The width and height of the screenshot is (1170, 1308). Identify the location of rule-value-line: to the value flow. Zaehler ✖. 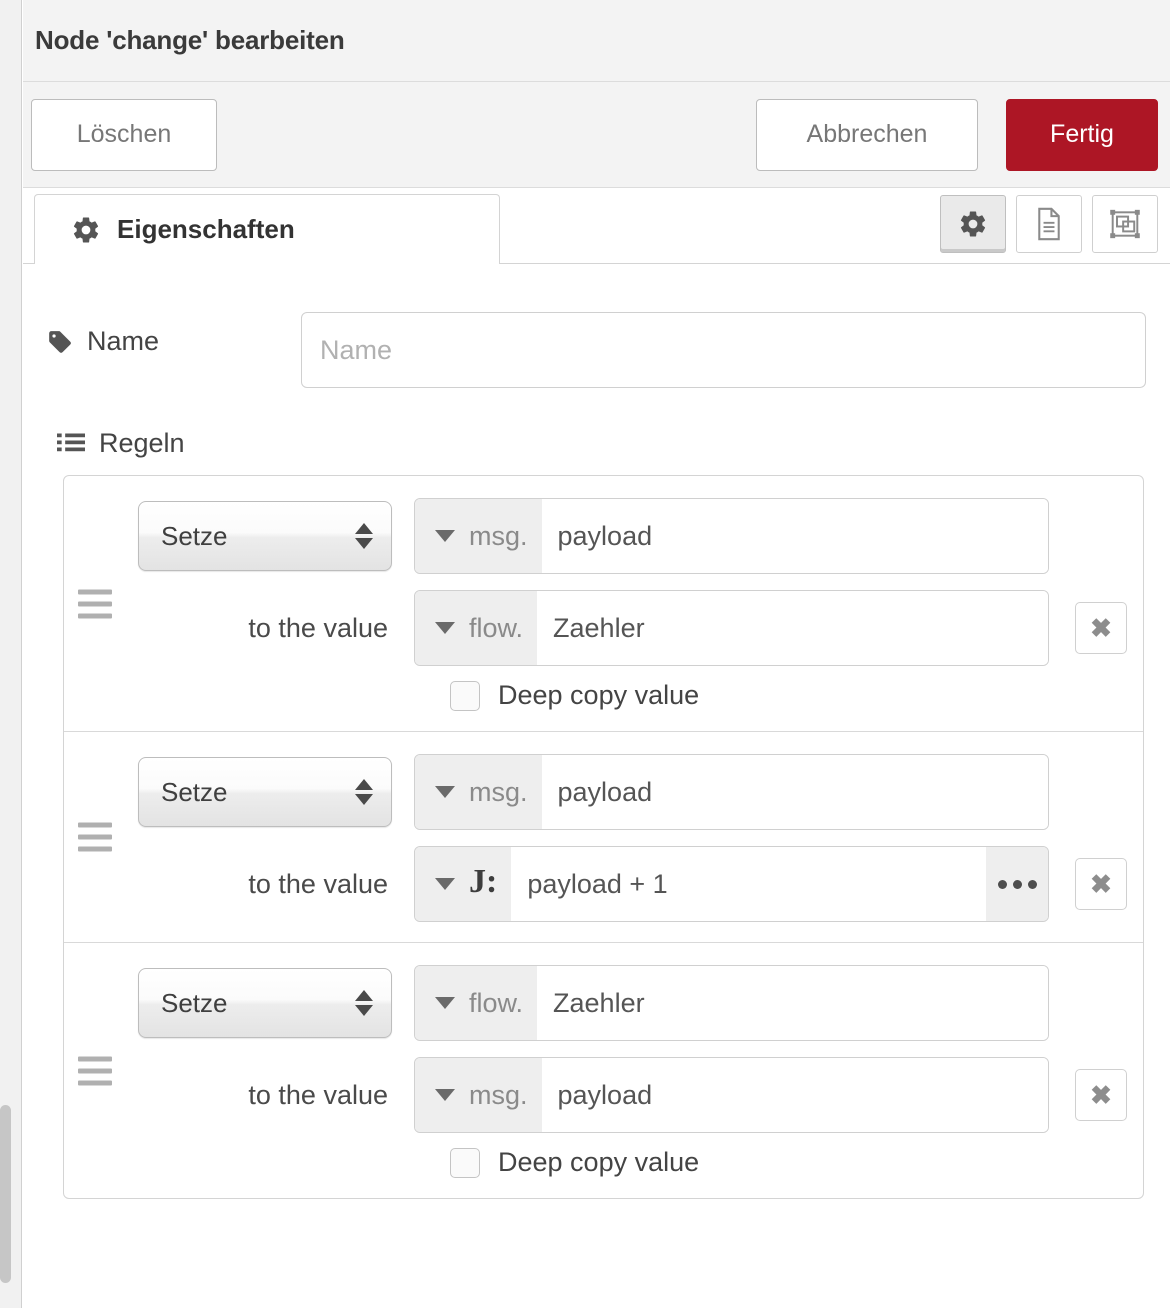
(632, 628).